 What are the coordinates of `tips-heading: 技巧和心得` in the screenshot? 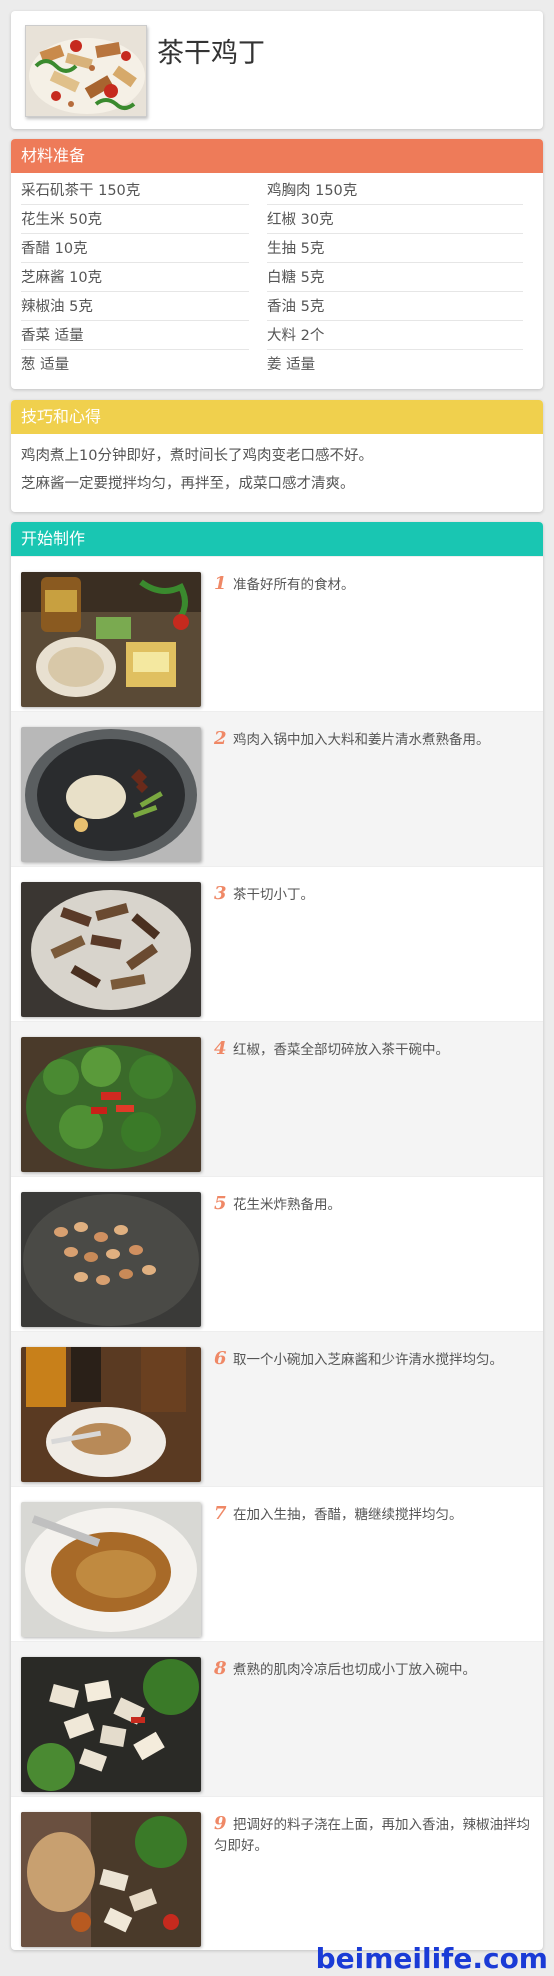 It's located at (277, 417).